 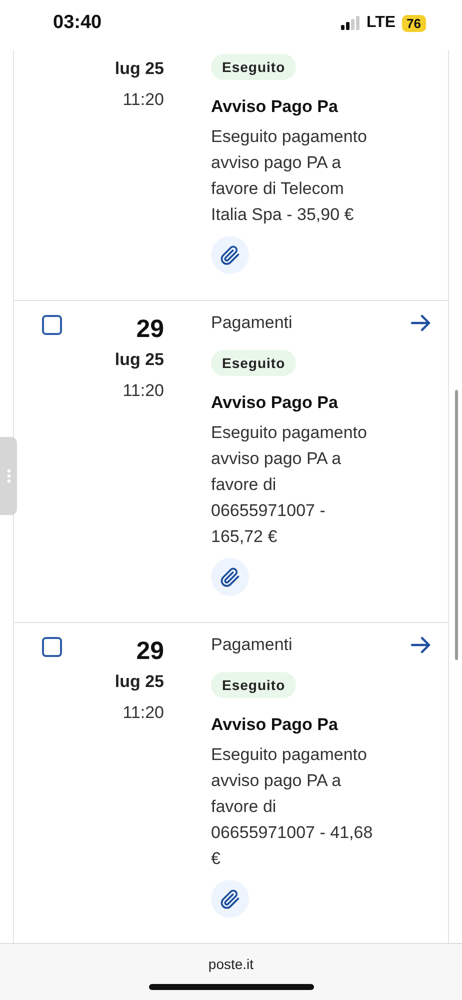 I want to click on item-description: Eseguito pagamento avviso pago PA a favore di Telecom Italia Spa - 35,90 €, so click(x=289, y=176).